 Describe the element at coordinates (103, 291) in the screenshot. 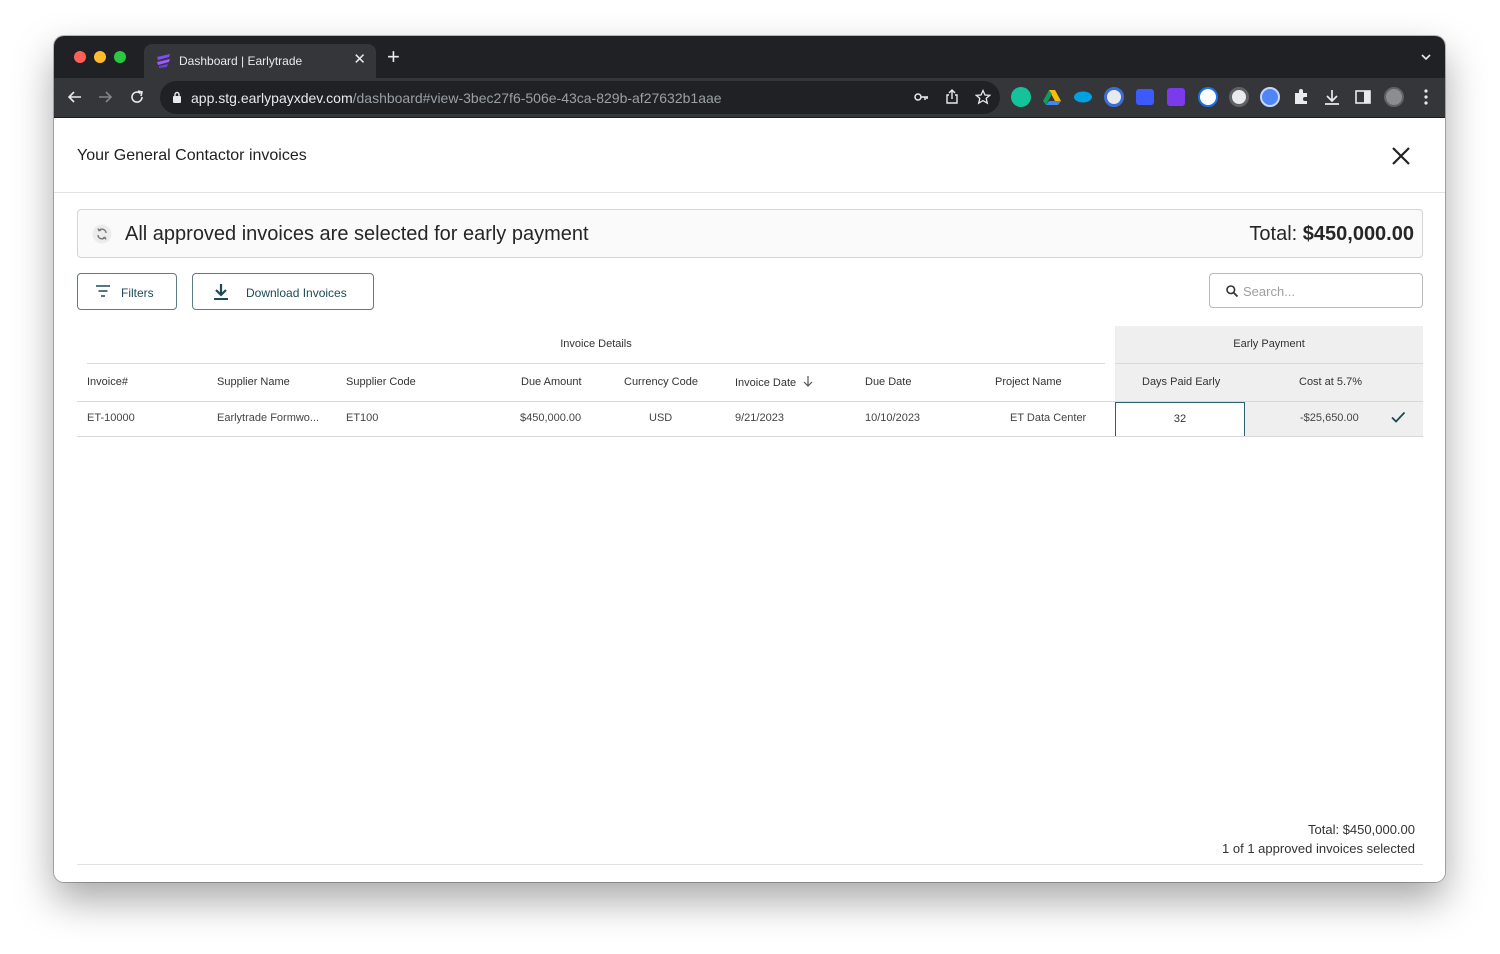

I see `filter-lines-icon` at that location.